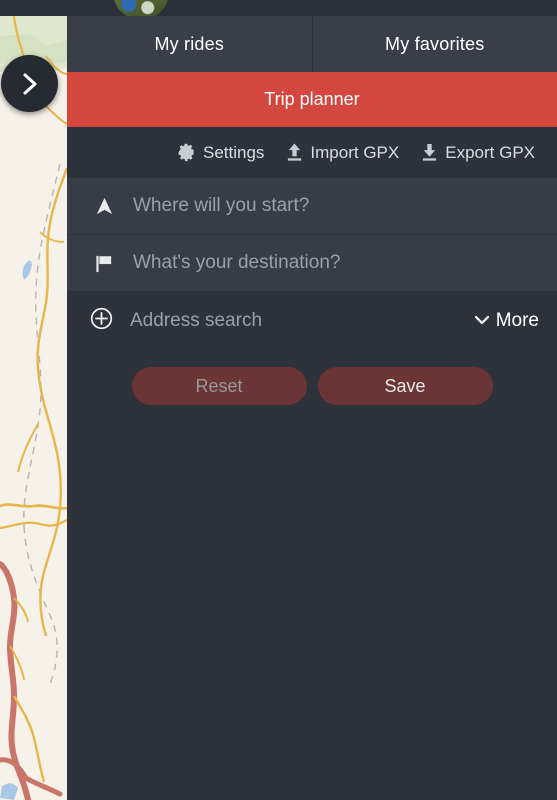  Describe the element at coordinates (101, 321) in the screenshot. I see `plus-circle-icon` at that location.